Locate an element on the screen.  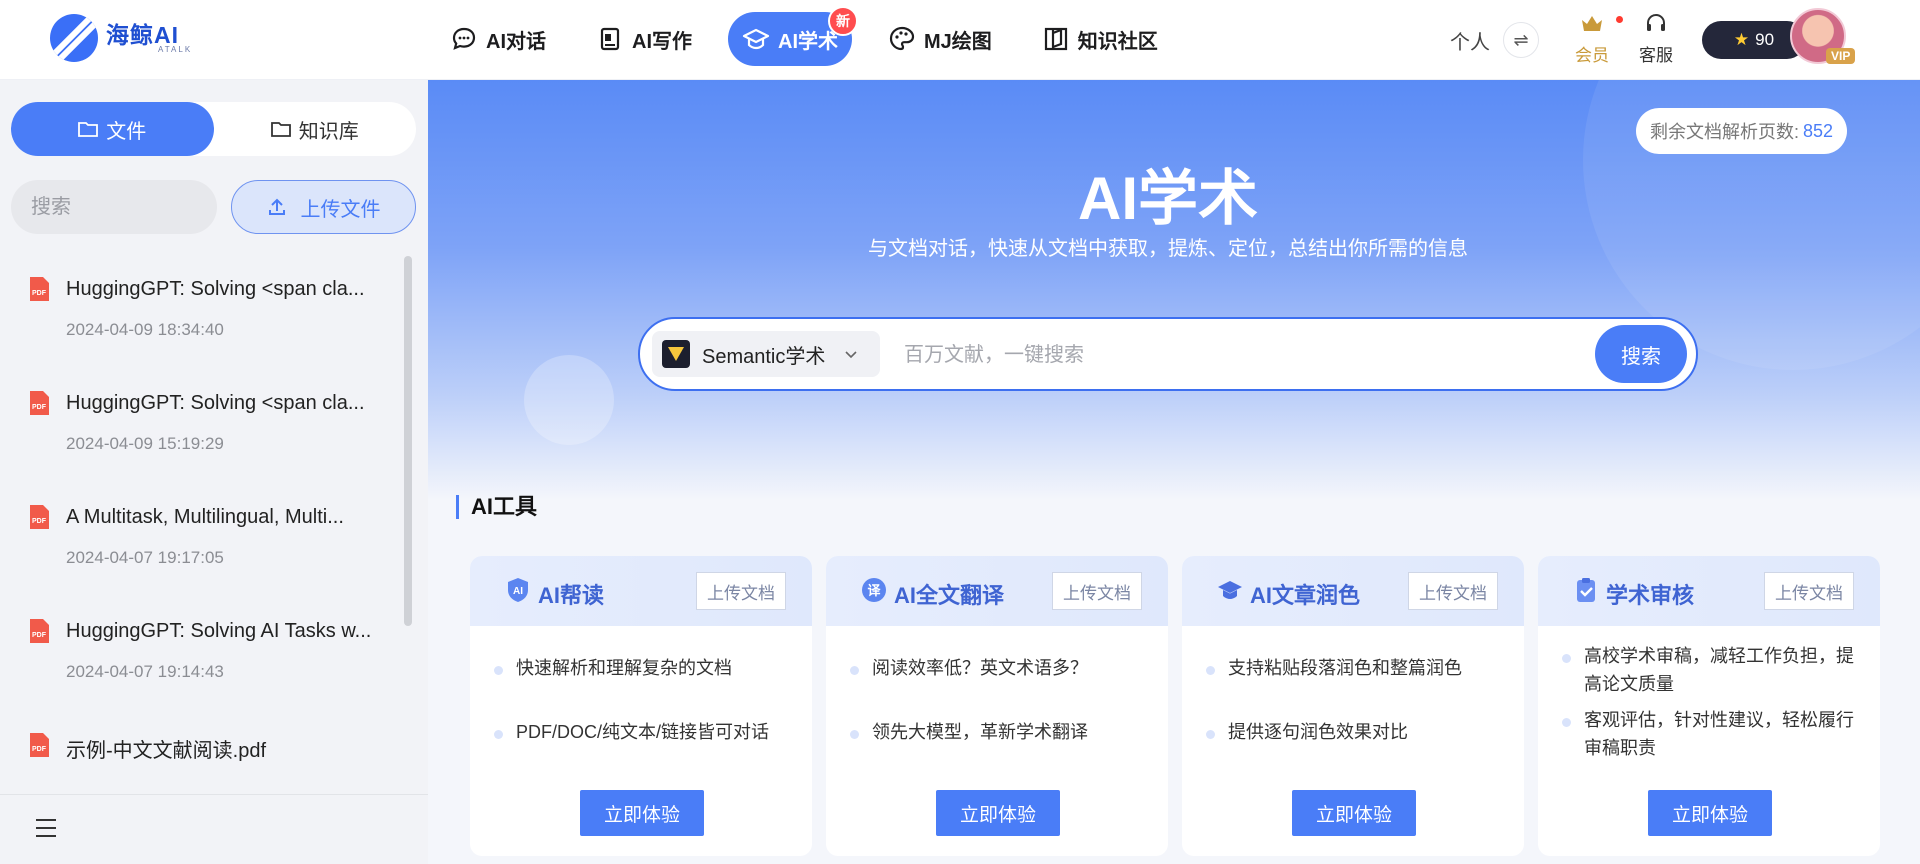
translate-icon: 译 is located at coordinates (874, 590).